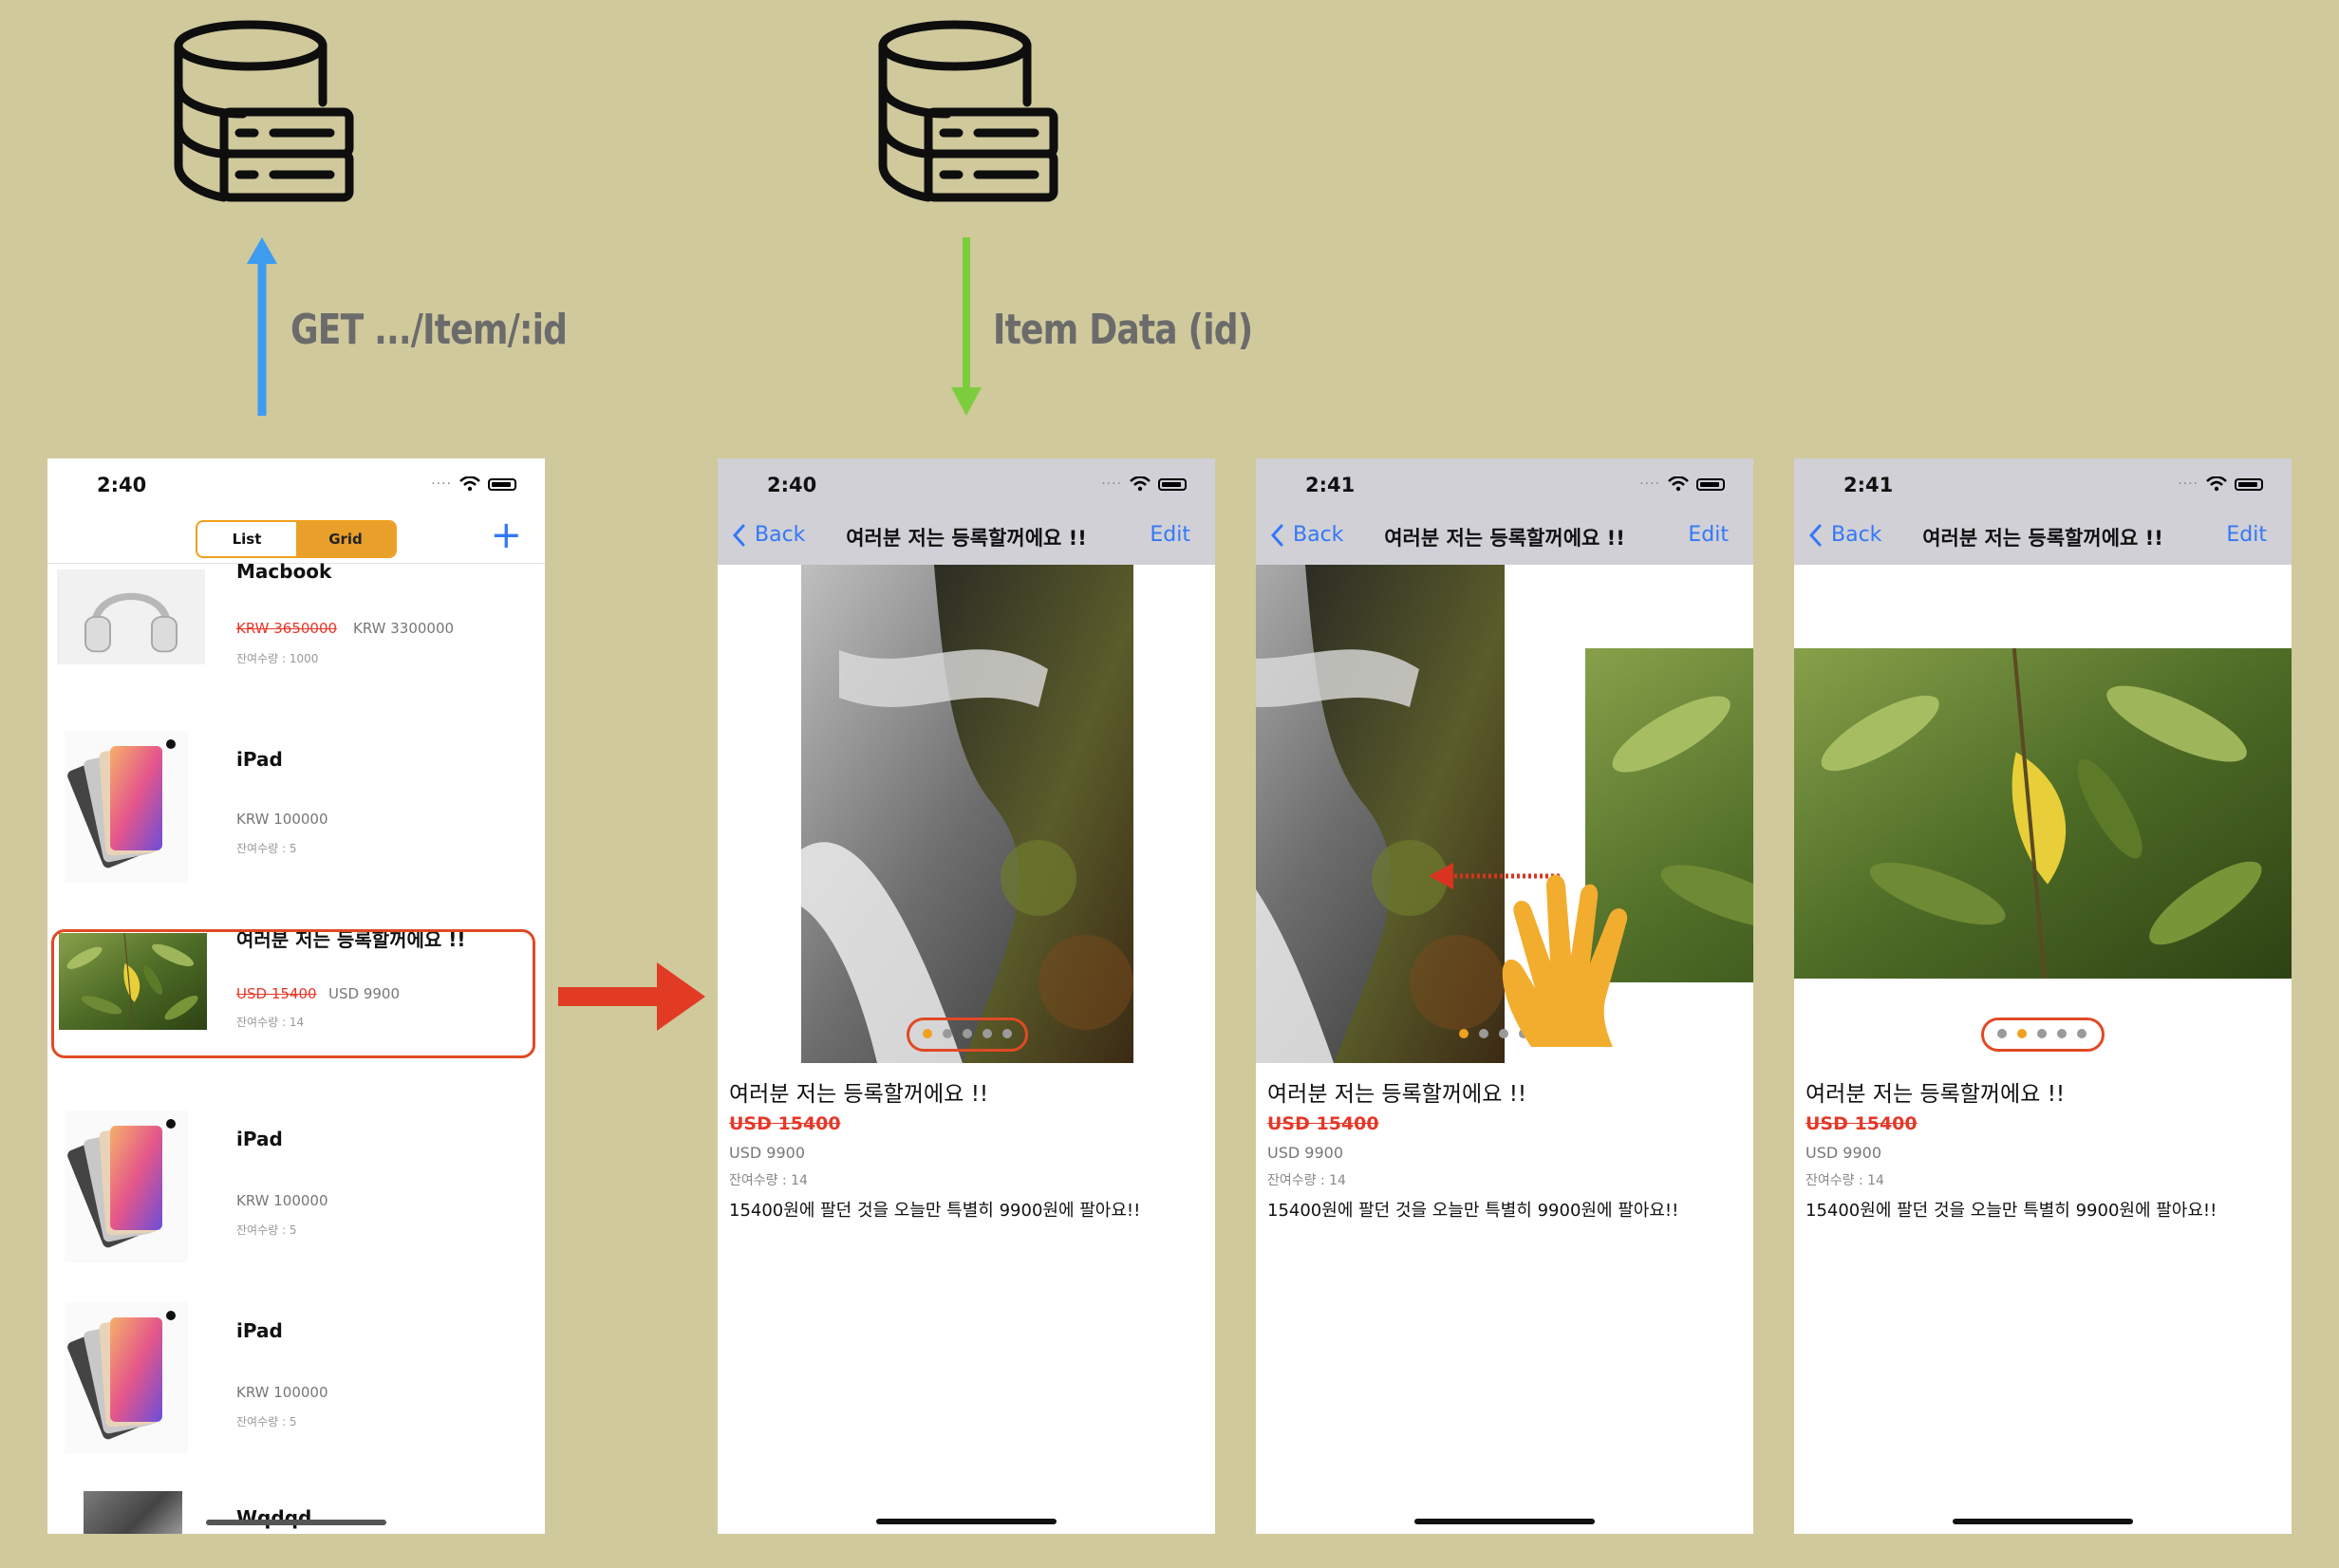  I want to click on item-price: KRW 3300000, so click(404, 628).